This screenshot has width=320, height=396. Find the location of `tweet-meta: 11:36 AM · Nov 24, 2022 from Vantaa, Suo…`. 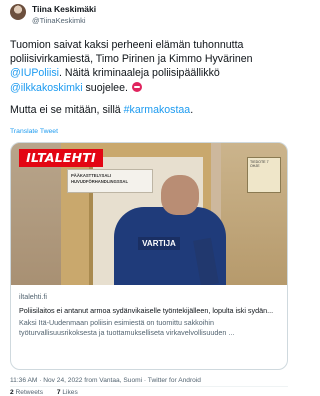

tweet-meta: 11:36 AM · Nov 24, 2022 from Vantaa, Suo… is located at coordinates (105, 380).